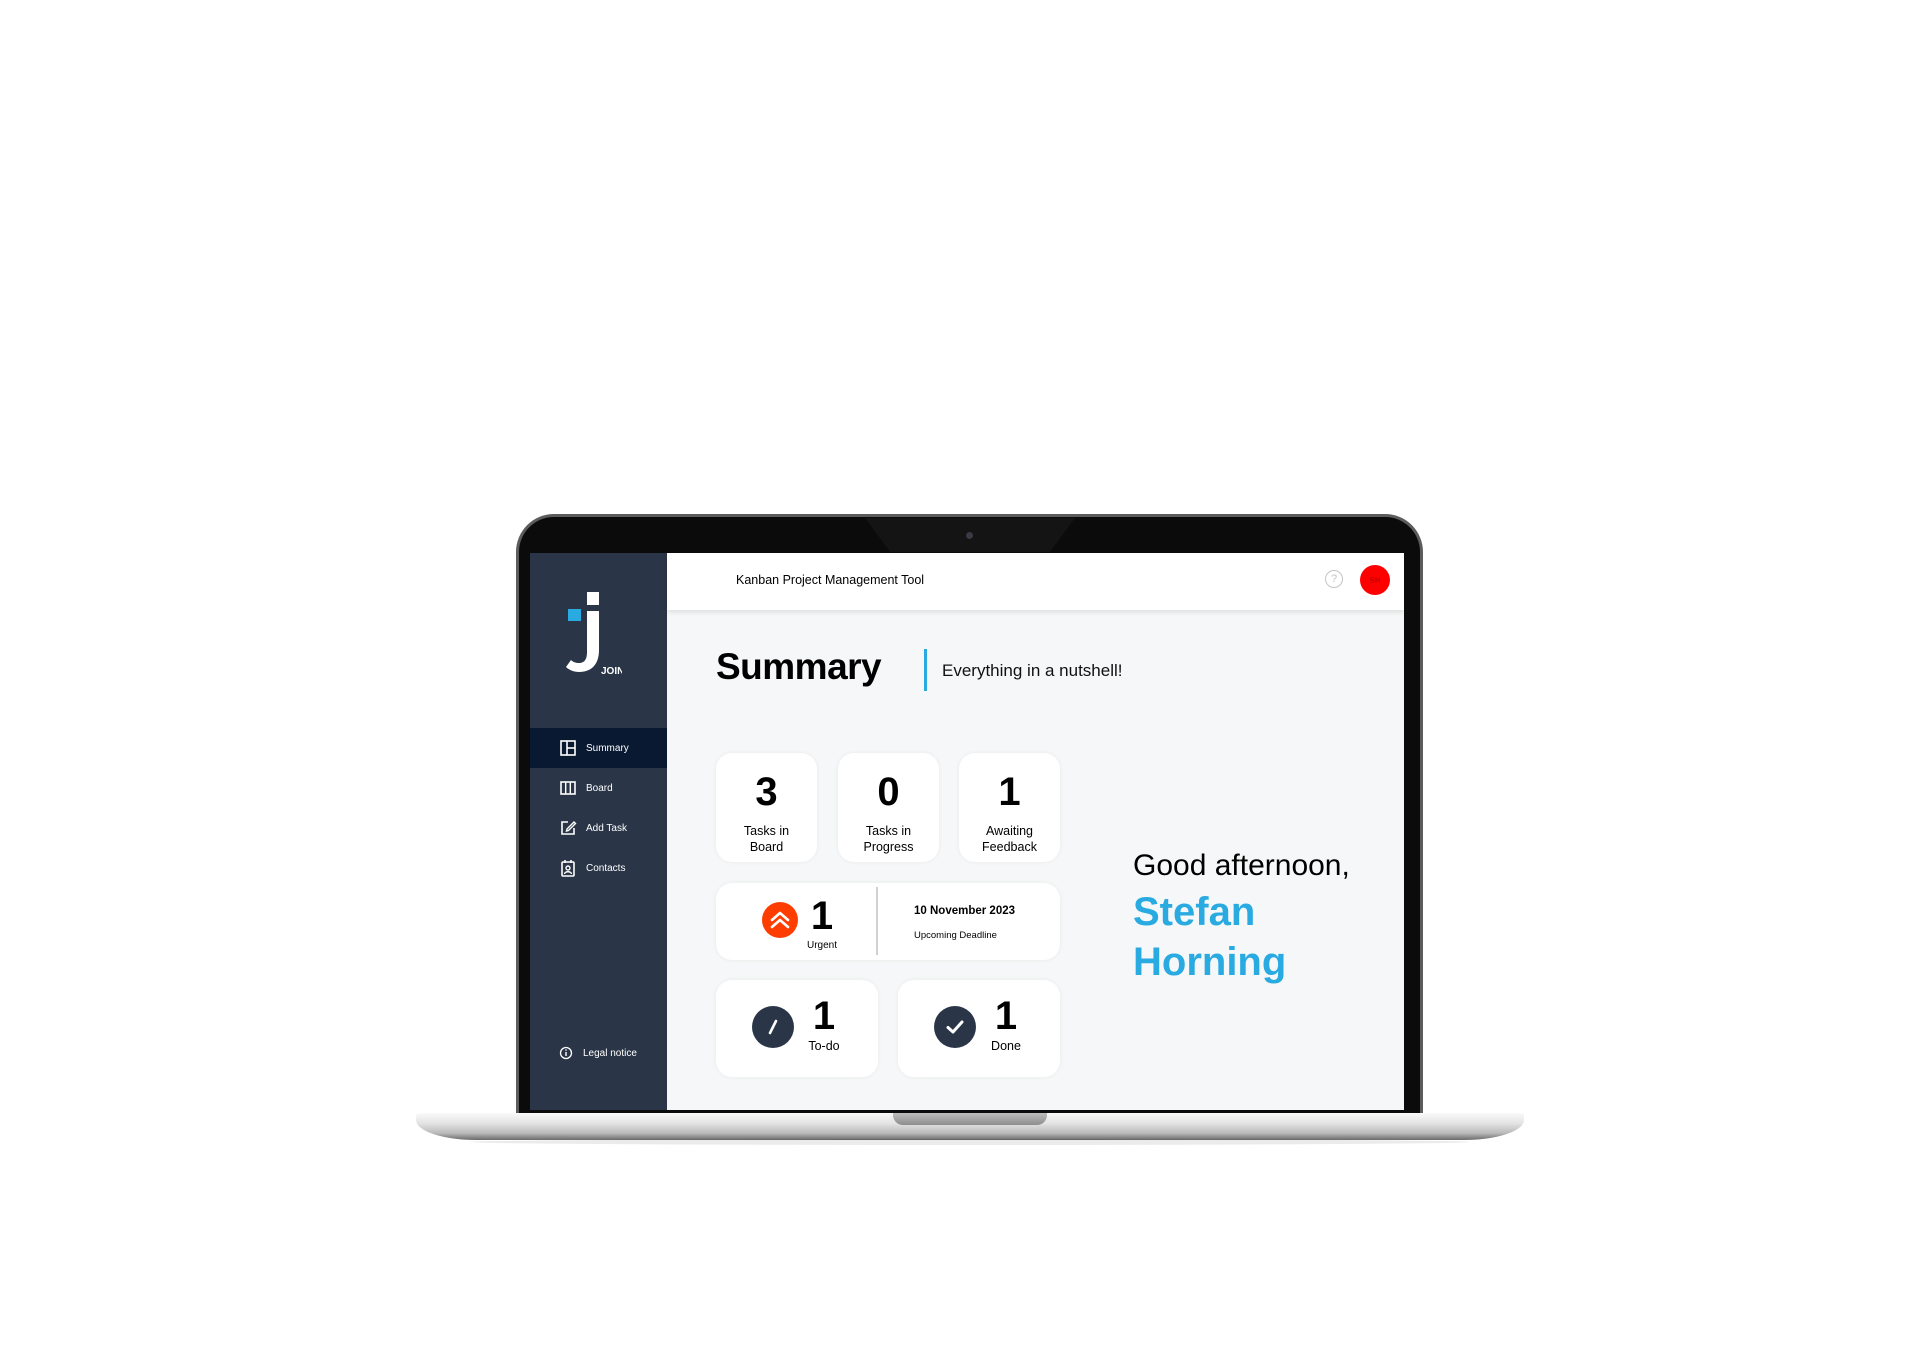  What do you see at coordinates (822, 916) in the screenshot?
I see `urgent-count: 1` at bounding box center [822, 916].